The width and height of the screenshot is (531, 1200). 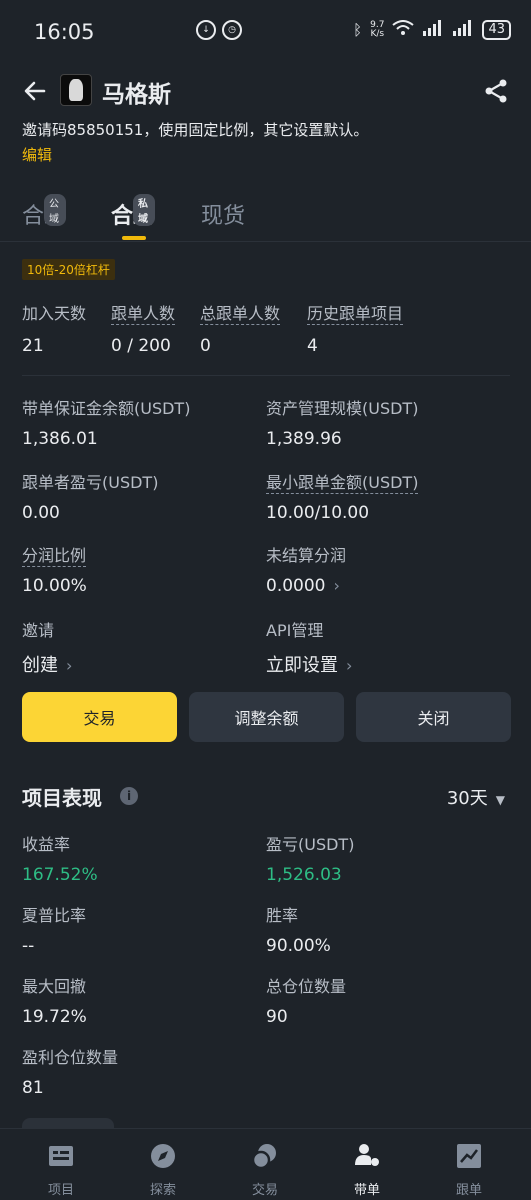 I want to click on close-button: 关闭, so click(x=433, y=717).